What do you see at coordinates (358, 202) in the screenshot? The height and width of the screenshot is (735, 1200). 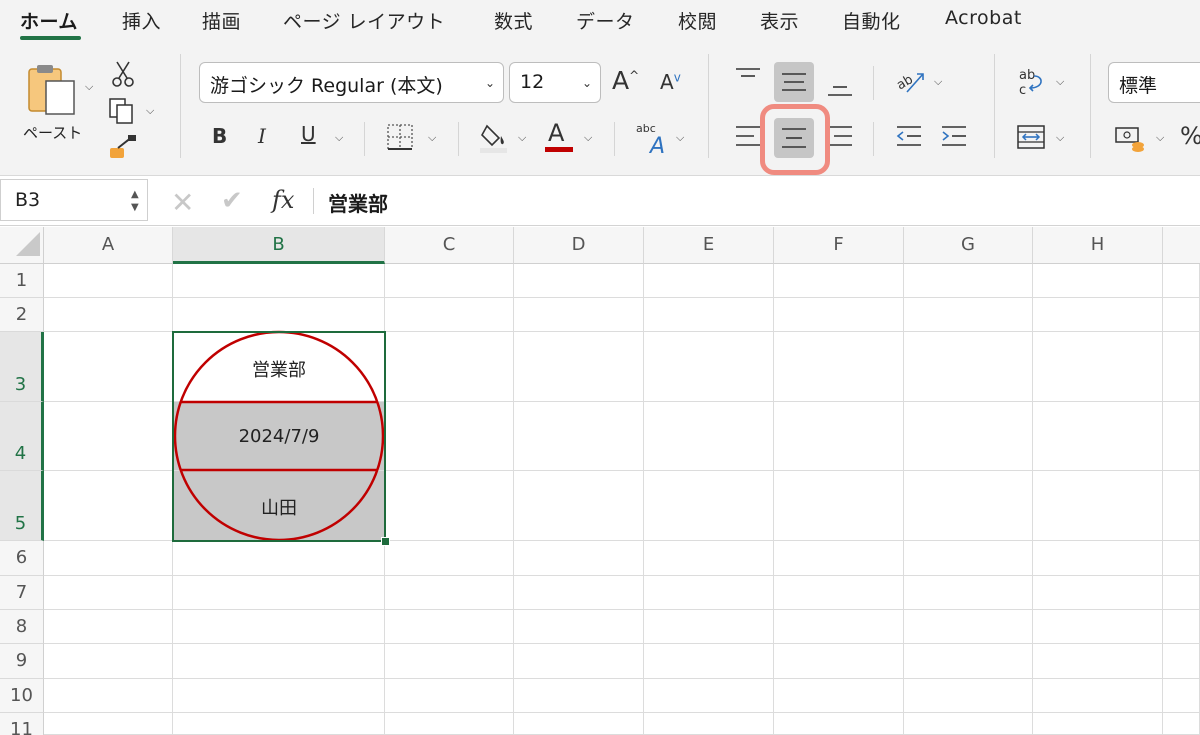 I see `formula-input: 営業部` at bounding box center [358, 202].